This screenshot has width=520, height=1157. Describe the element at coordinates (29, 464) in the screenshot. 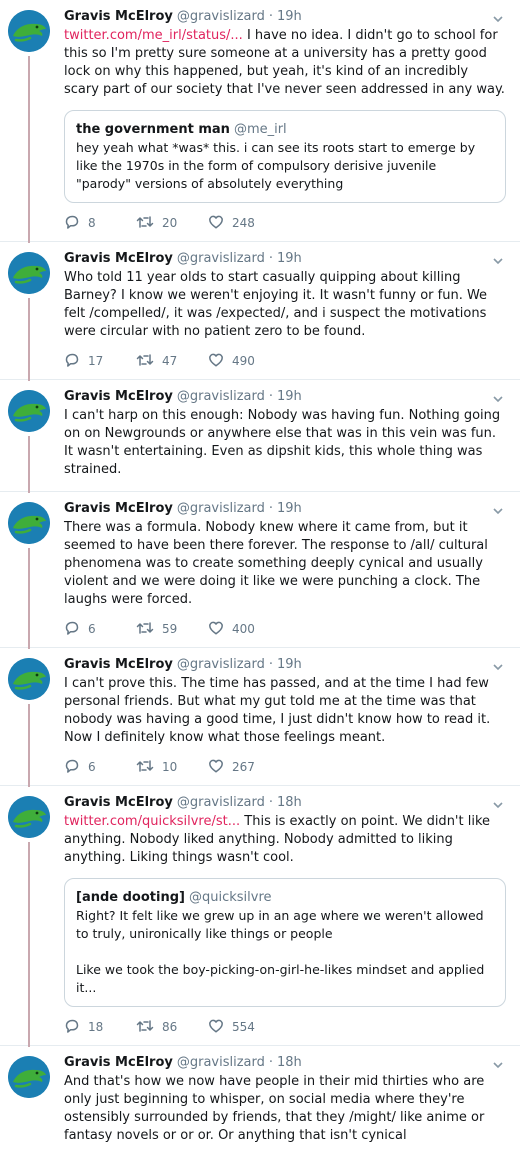

I see `thread-connector-line` at that location.